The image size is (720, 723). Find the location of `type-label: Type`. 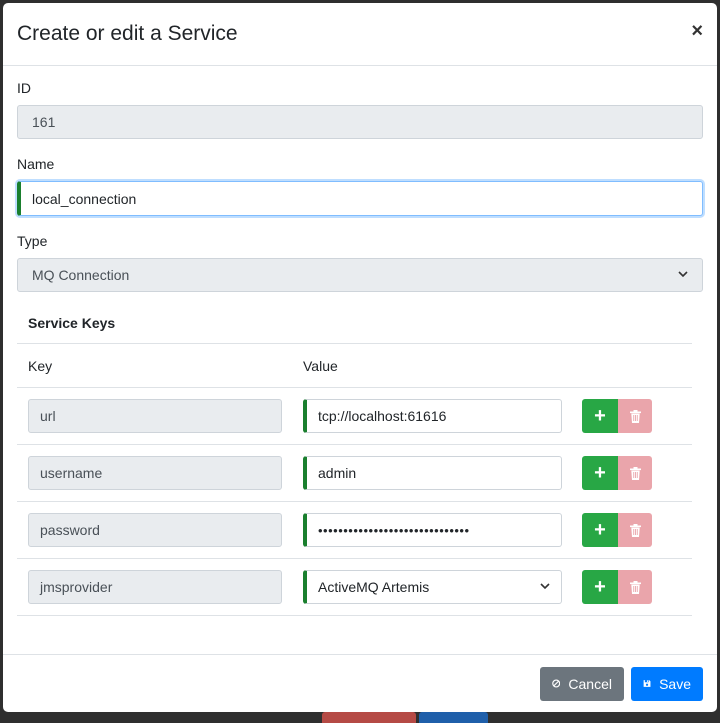

type-label: Type is located at coordinates (32, 241).